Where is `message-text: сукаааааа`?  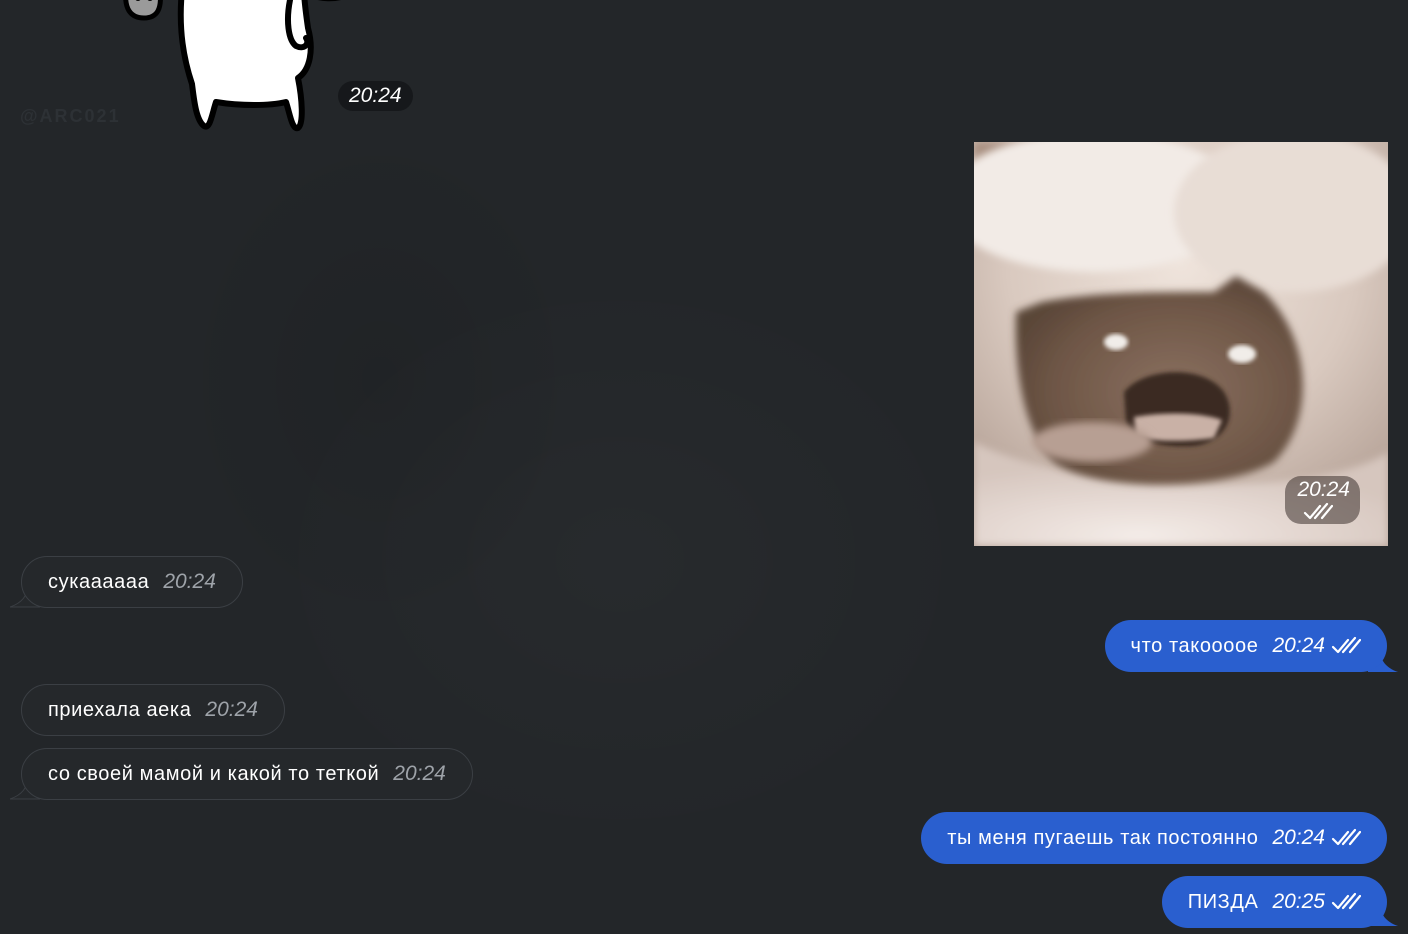
message-text: сукаааааа is located at coordinates (99, 581).